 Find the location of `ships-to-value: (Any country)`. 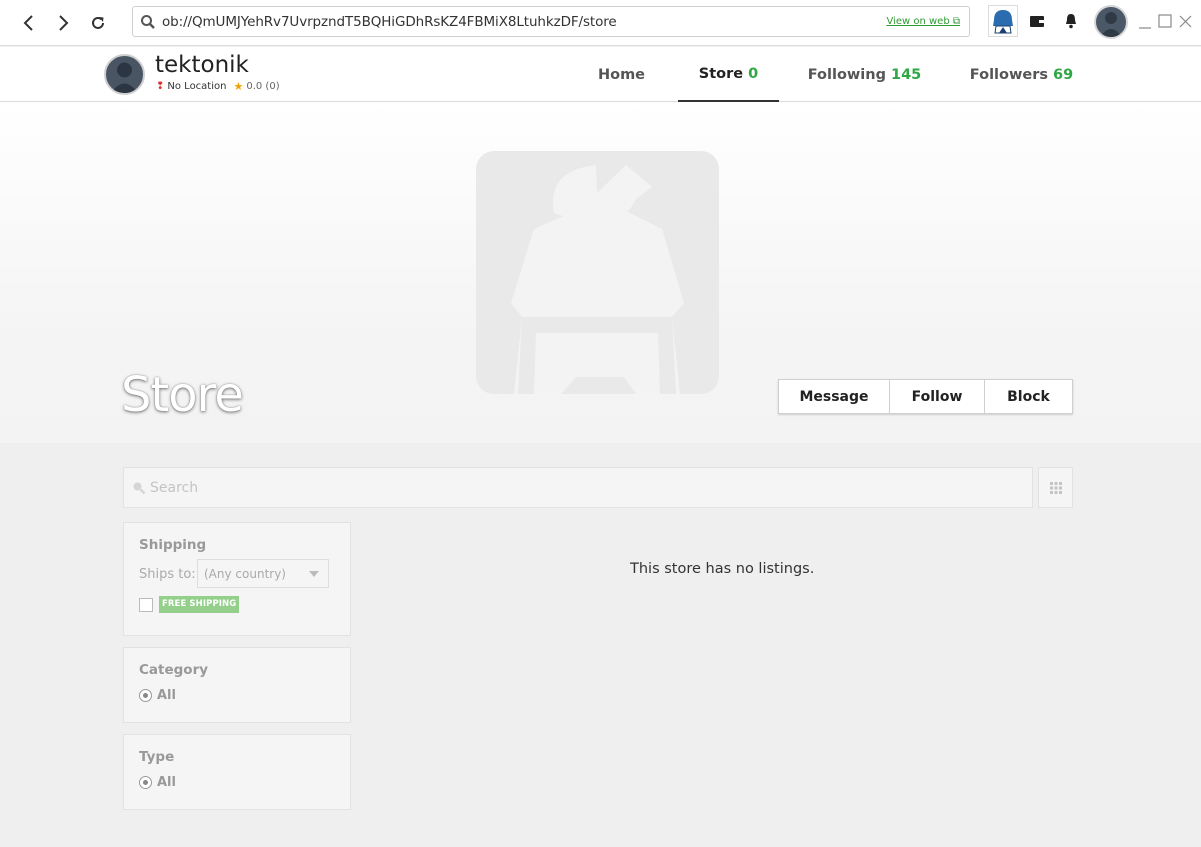

ships-to-value: (Any country) is located at coordinates (245, 574).